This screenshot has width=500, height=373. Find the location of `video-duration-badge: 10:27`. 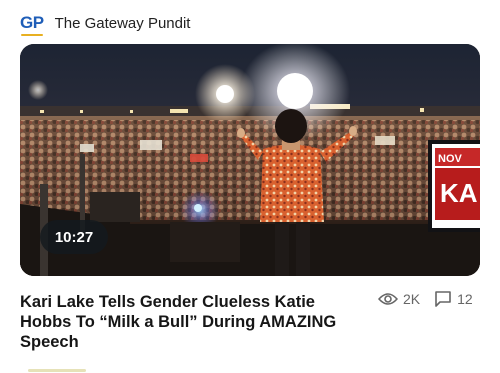

video-duration-badge: 10:27 is located at coordinates (74, 237).